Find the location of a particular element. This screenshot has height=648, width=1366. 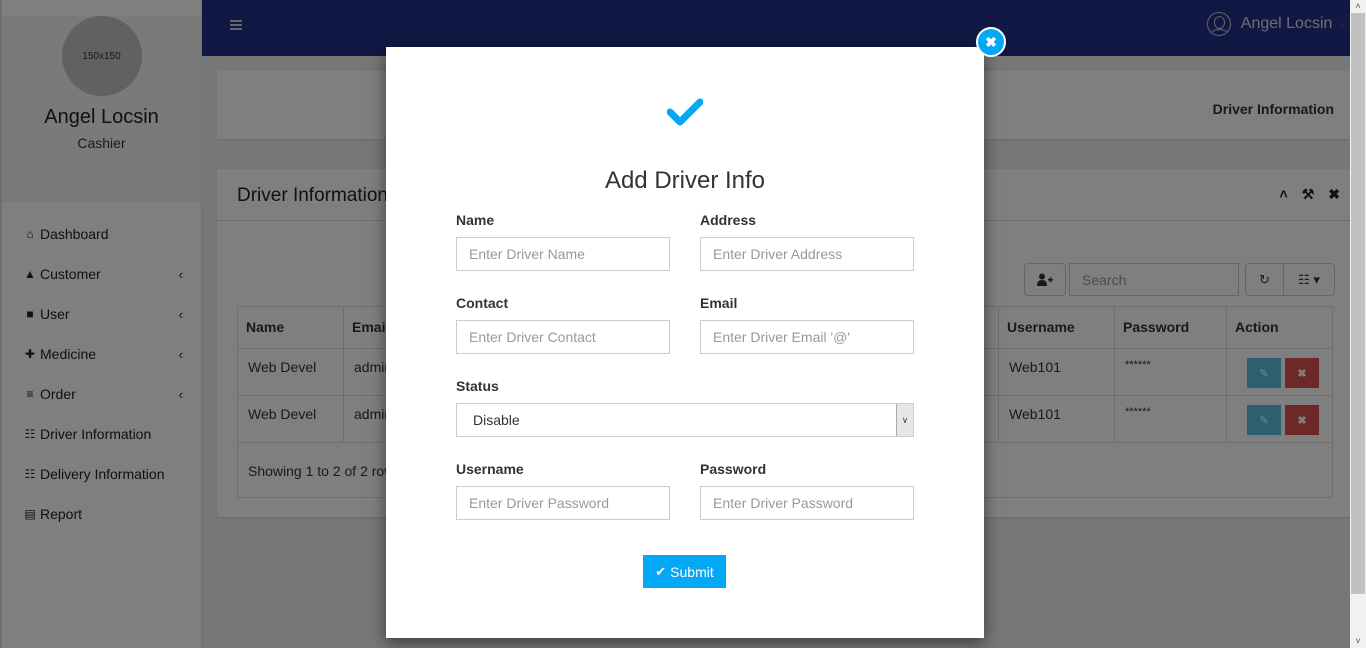

driver-name-input is located at coordinates (563, 254).